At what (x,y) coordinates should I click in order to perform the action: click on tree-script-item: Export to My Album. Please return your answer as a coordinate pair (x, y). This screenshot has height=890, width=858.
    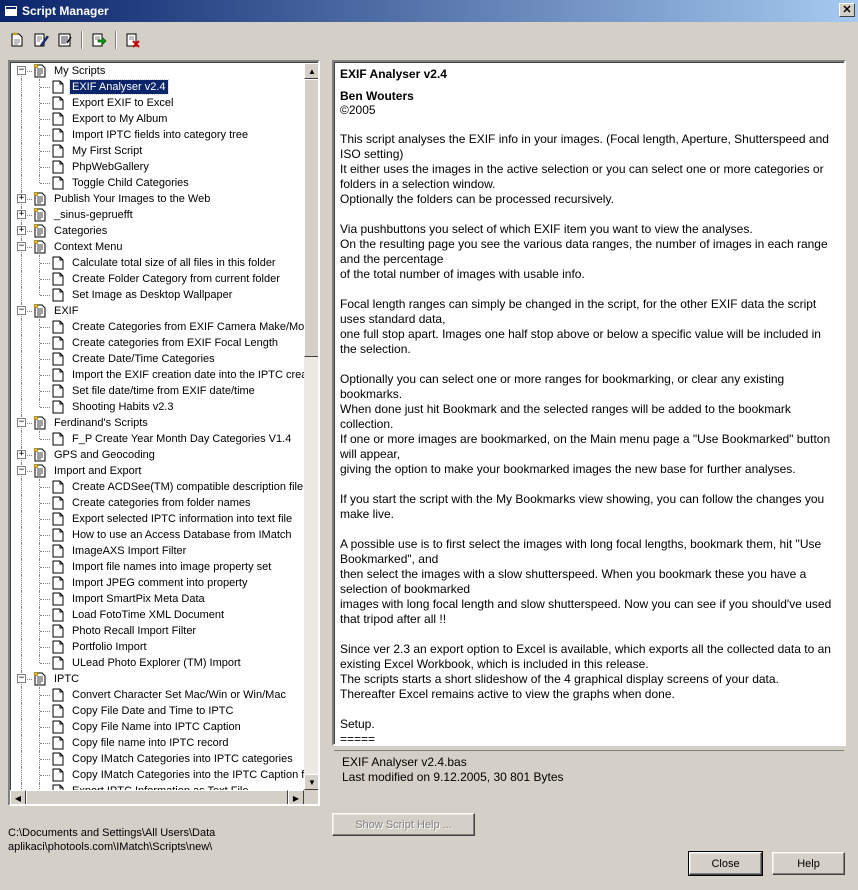
    Looking at the image, I should click on (157, 119).